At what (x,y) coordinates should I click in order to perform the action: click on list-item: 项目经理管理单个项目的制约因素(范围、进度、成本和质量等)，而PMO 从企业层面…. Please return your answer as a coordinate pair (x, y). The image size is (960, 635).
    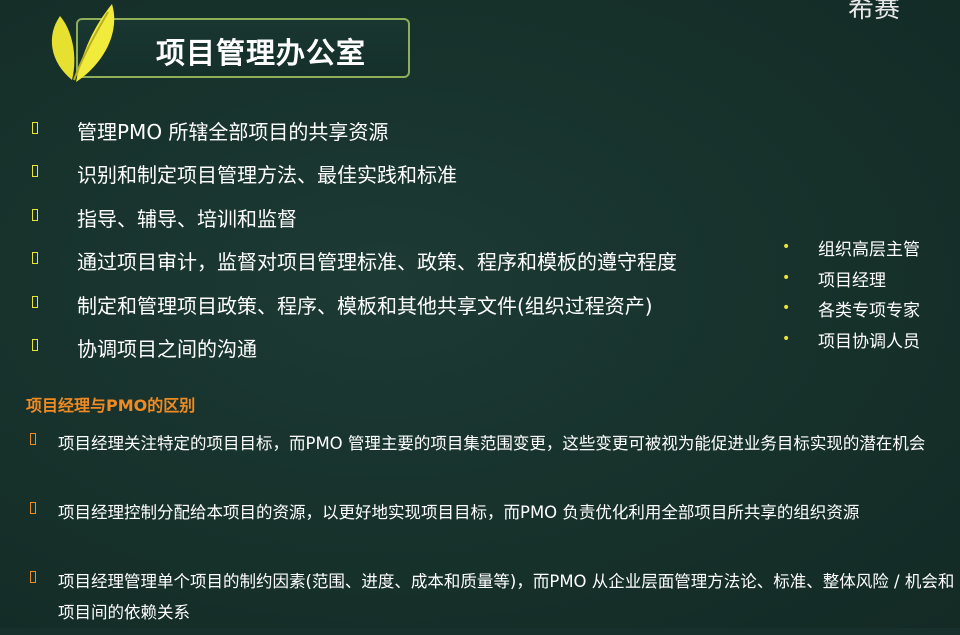
    Looking at the image, I should click on (491, 600).